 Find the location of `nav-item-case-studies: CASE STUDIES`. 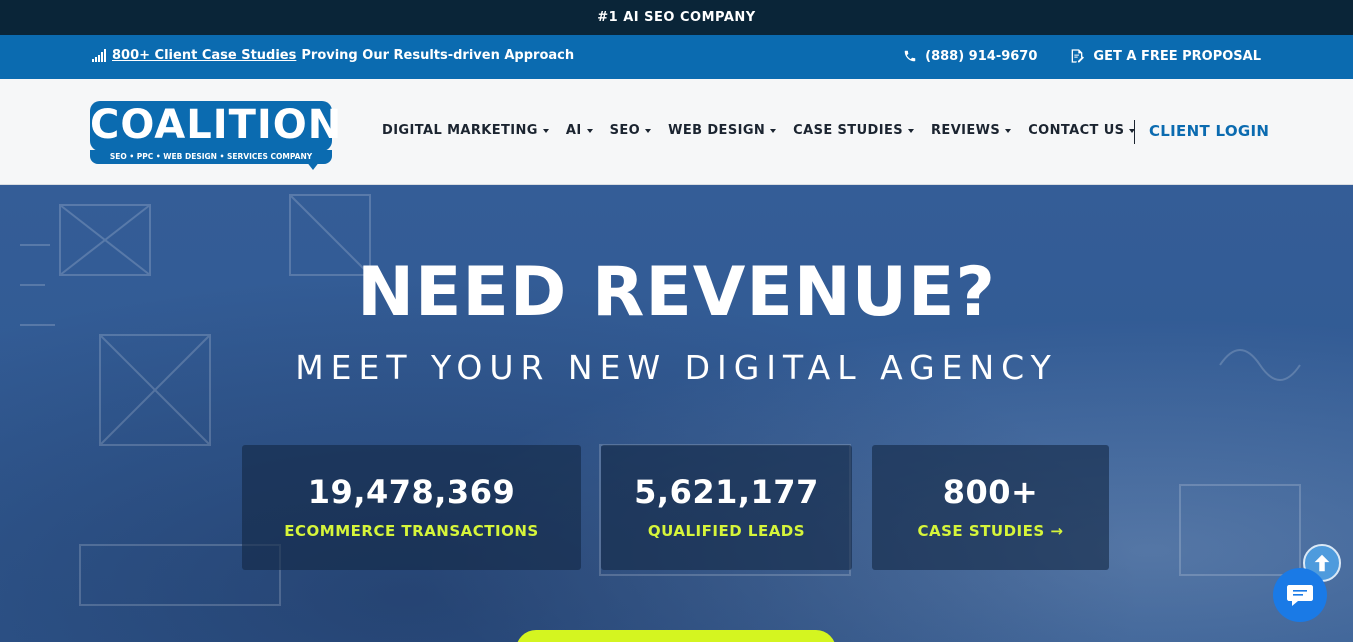

nav-item-case-studies: CASE STUDIES is located at coordinates (854, 130).